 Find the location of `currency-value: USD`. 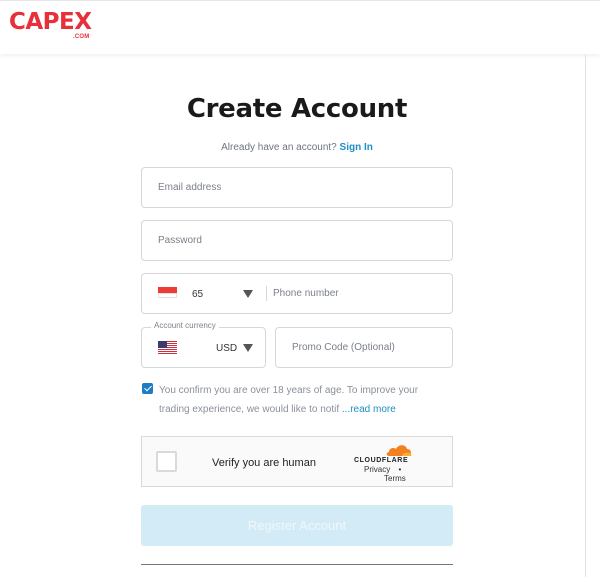

currency-value: USD is located at coordinates (227, 348).